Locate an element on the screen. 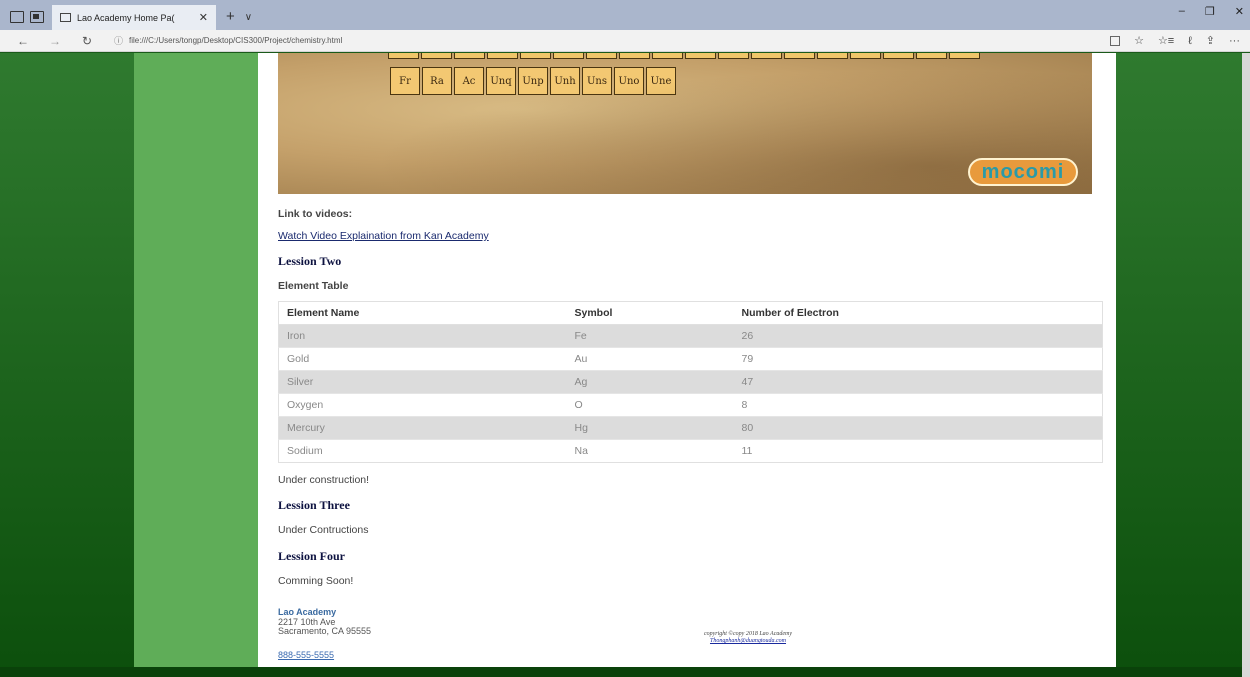  table-row: Sodium Na 11 is located at coordinates (690, 451).